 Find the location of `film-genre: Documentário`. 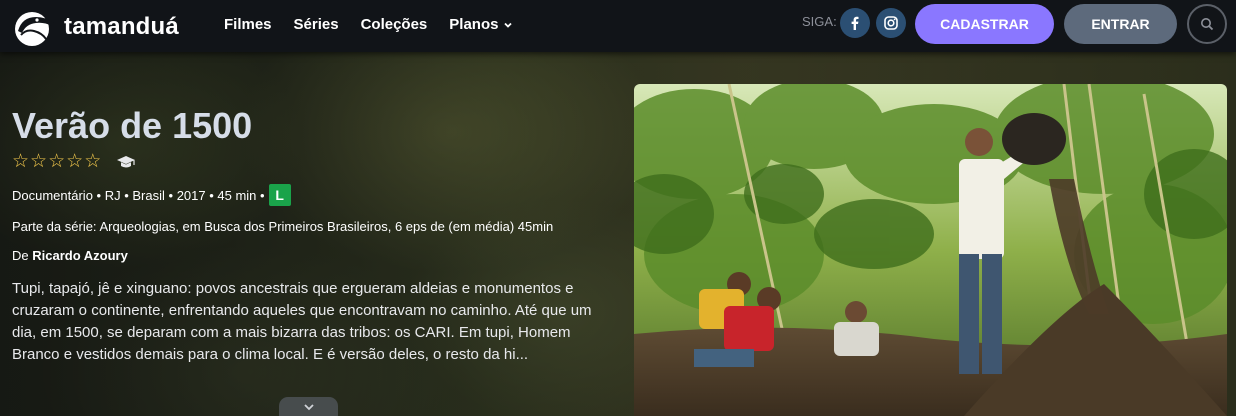

film-genre: Documentário is located at coordinates (52, 195).